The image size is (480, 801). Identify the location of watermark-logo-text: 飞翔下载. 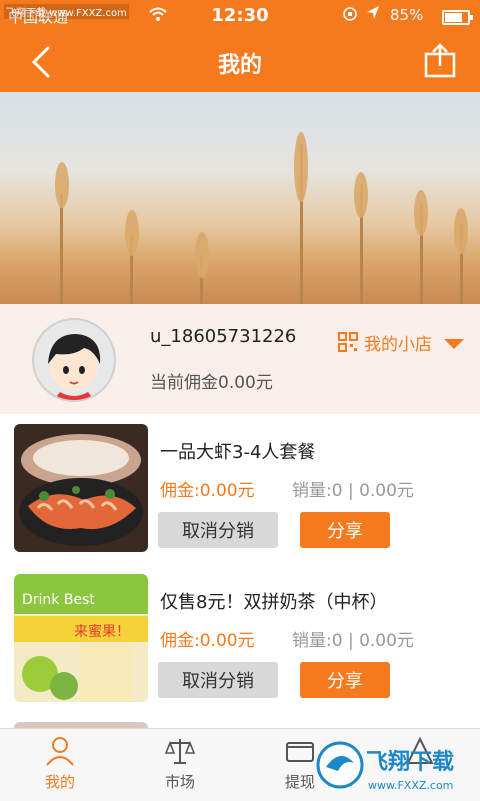
(410, 762).